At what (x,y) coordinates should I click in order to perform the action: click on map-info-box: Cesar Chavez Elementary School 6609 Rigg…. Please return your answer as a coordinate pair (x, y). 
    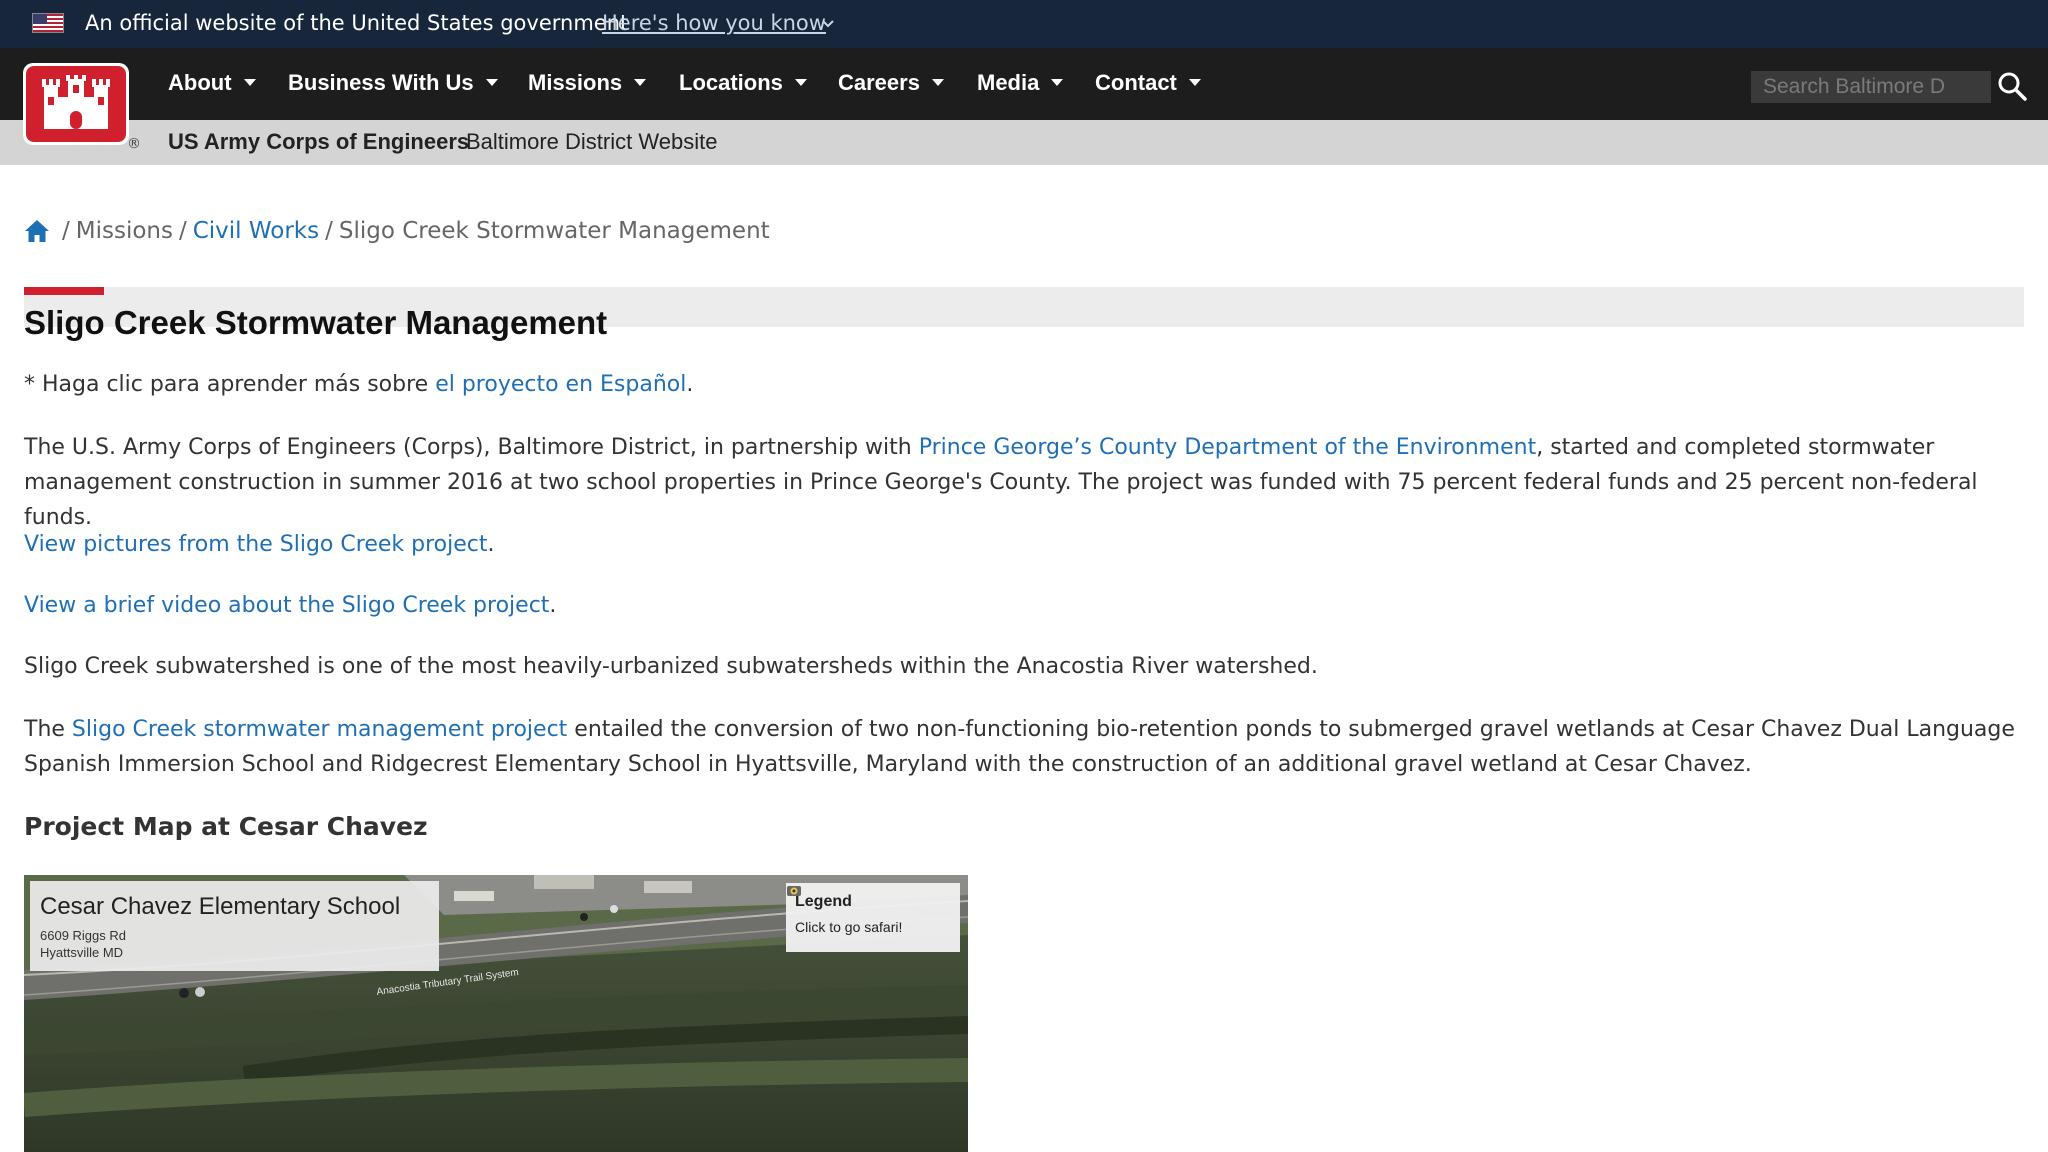
    Looking at the image, I should click on (234, 926).